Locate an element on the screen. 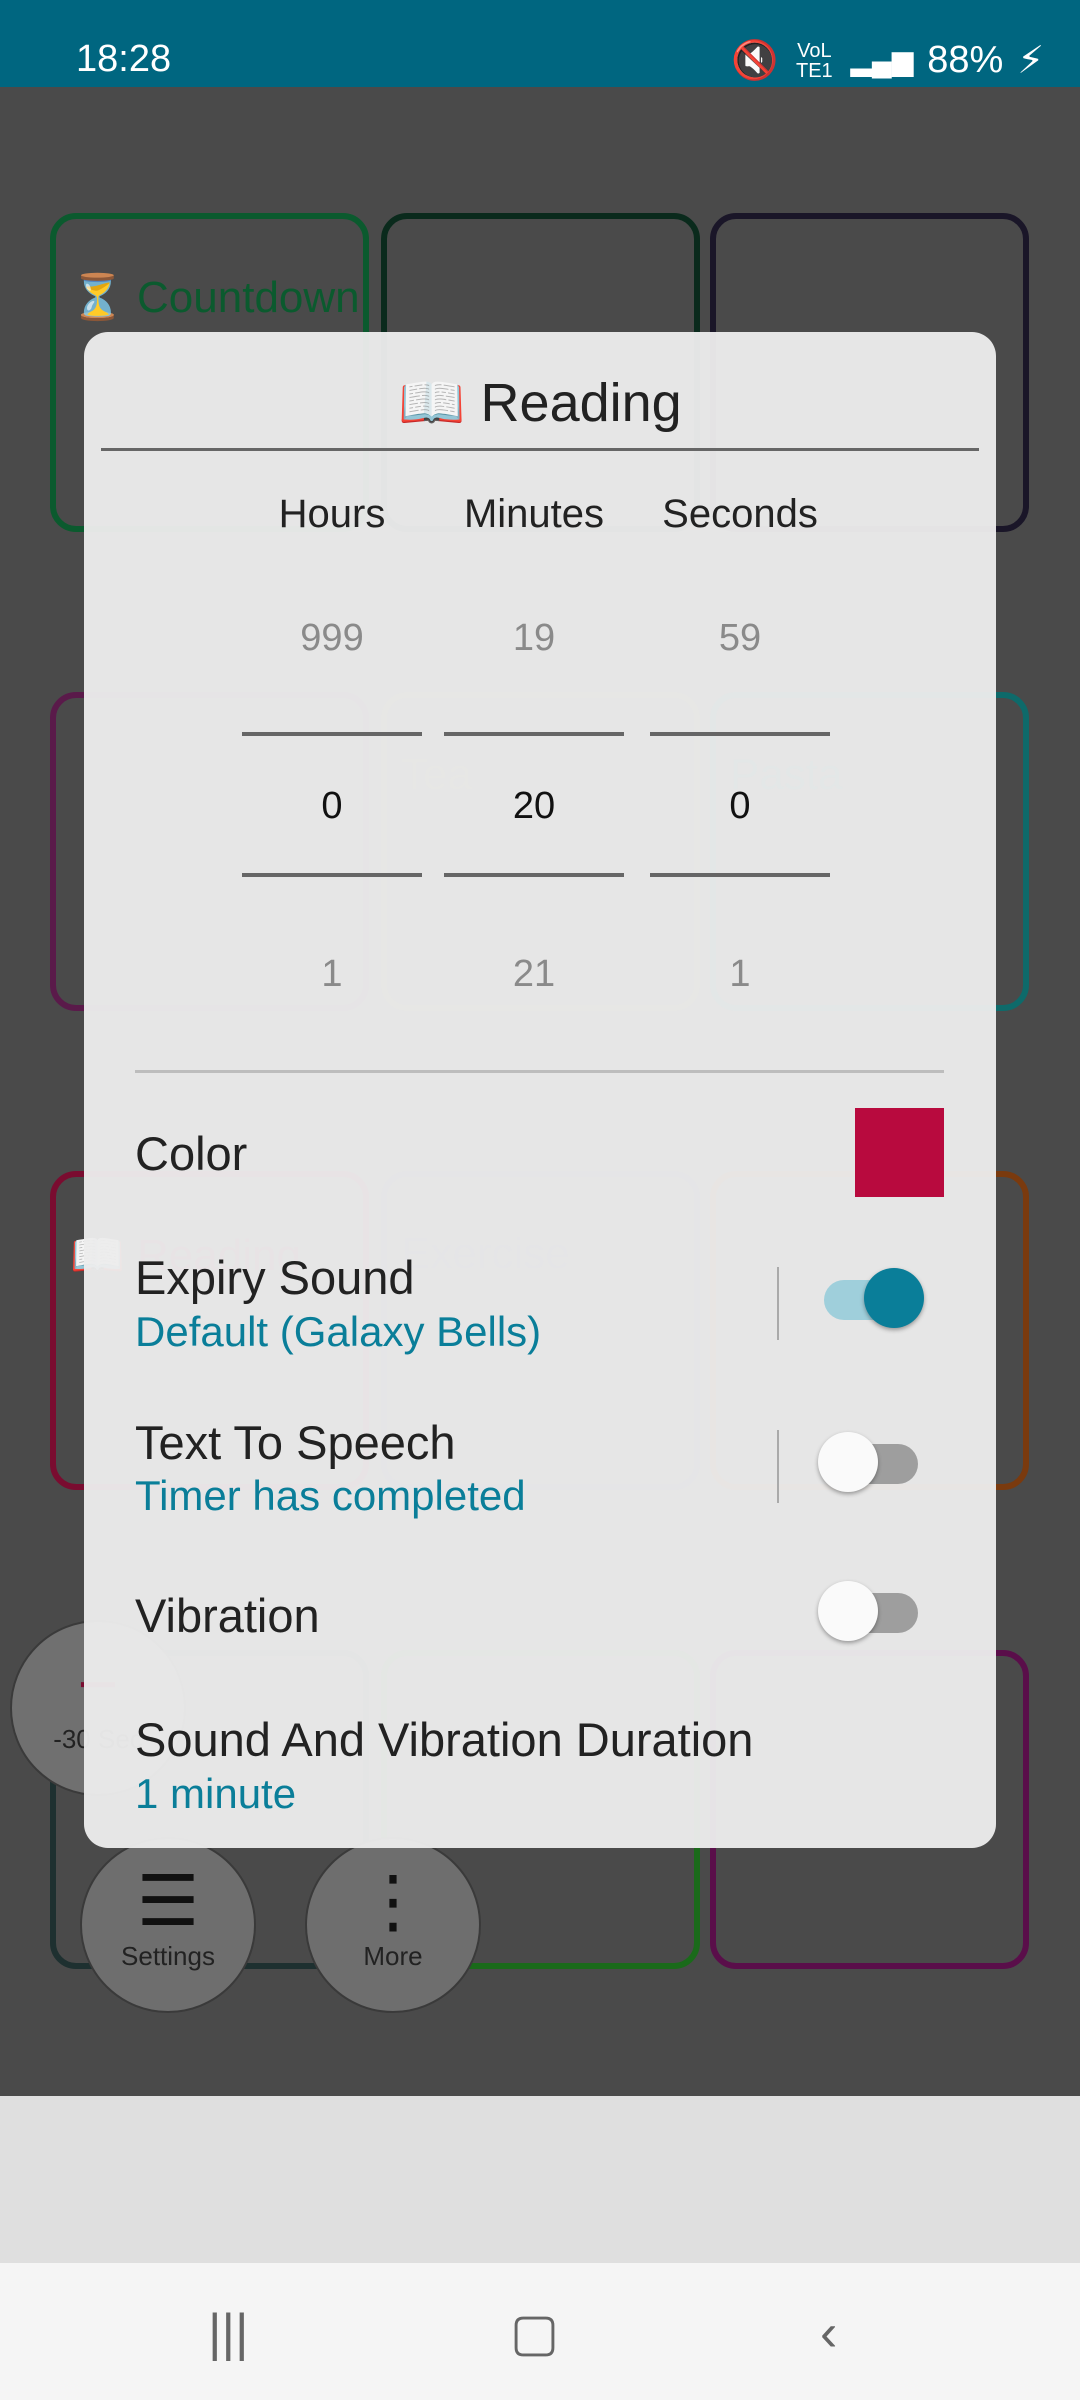  timer-name: ⏳ Countdown is located at coordinates (215, 297).